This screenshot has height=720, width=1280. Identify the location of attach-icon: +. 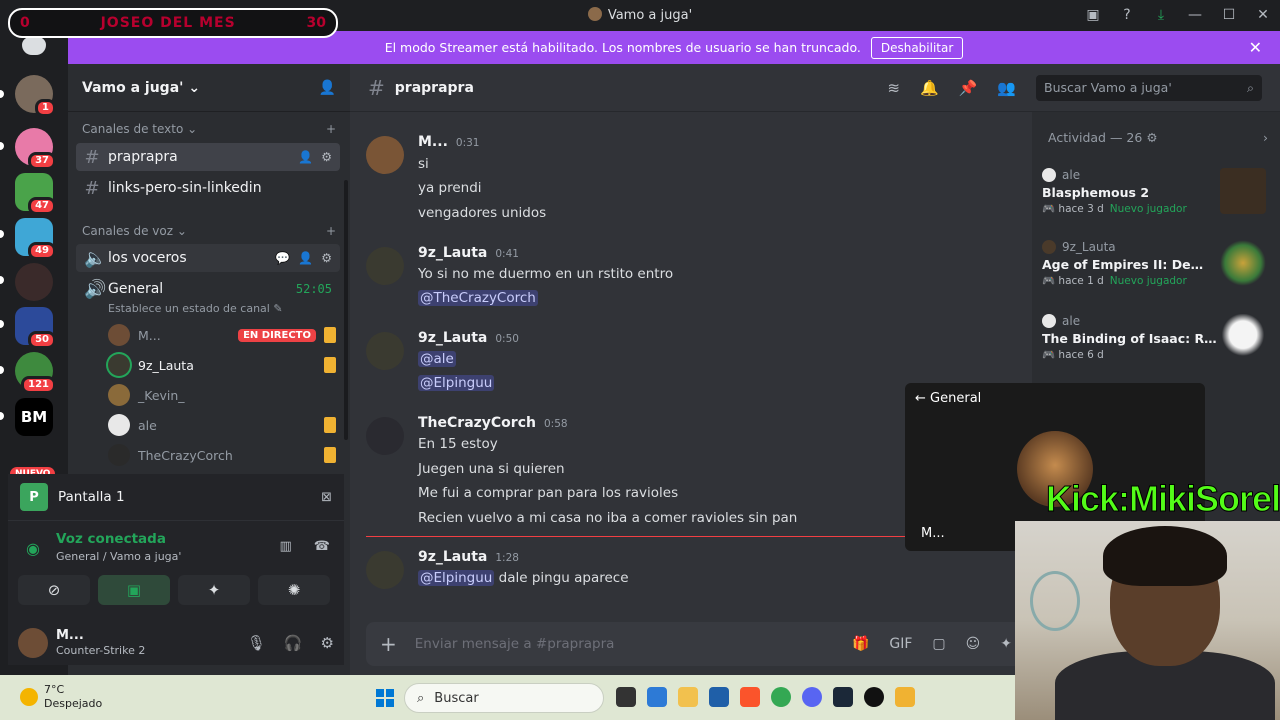
(388, 644).